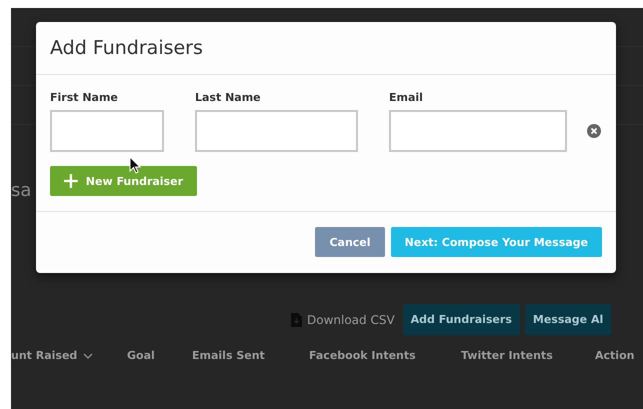 The image size is (643, 409). I want to click on field-label: First Name, so click(84, 97).